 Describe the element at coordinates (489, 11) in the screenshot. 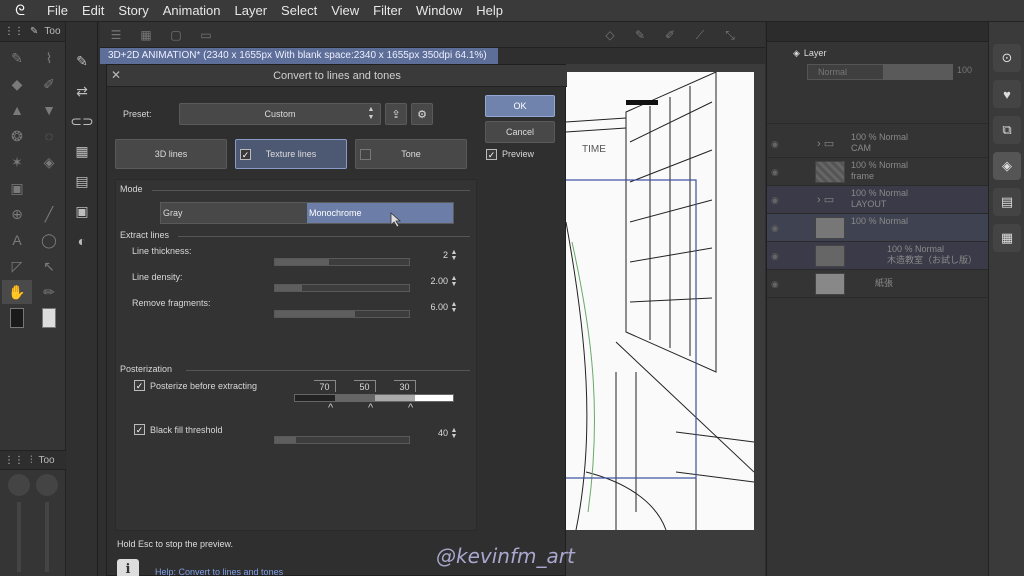

I see `menu-help: Help` at that location.